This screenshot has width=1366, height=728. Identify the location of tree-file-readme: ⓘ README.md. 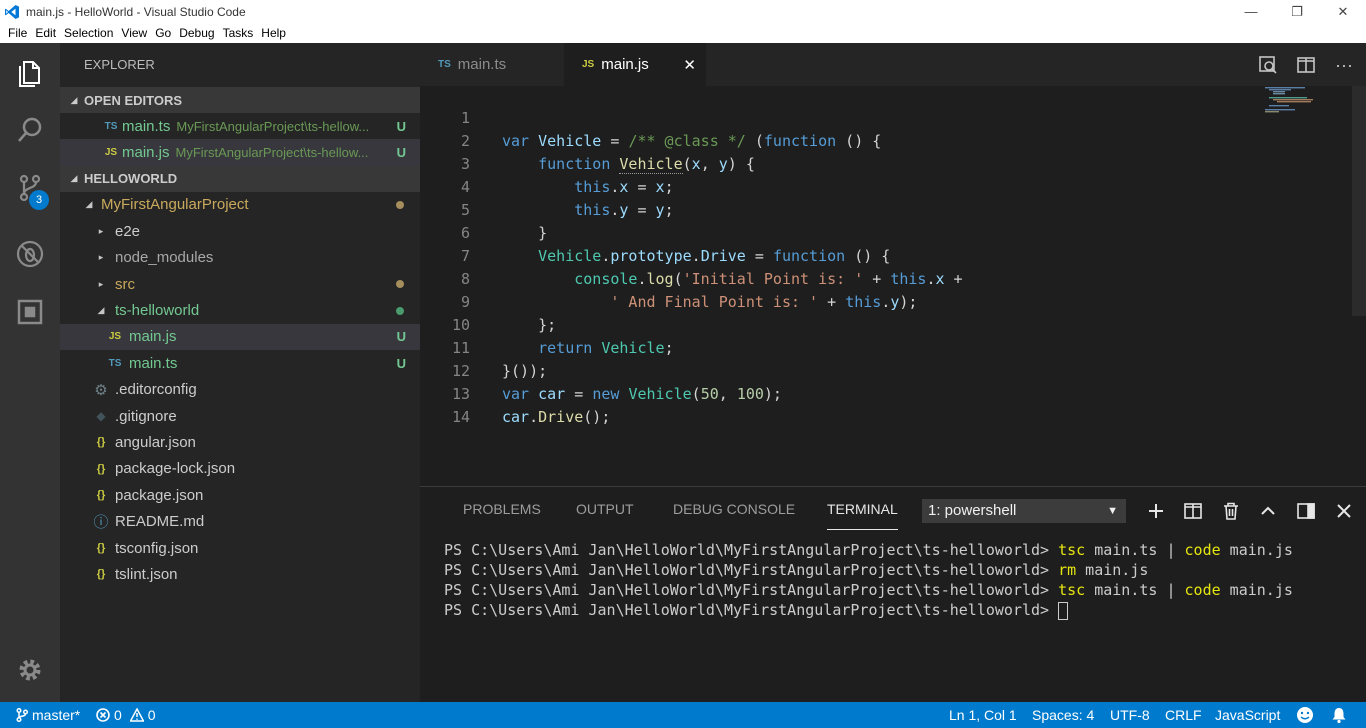
(240, 521).